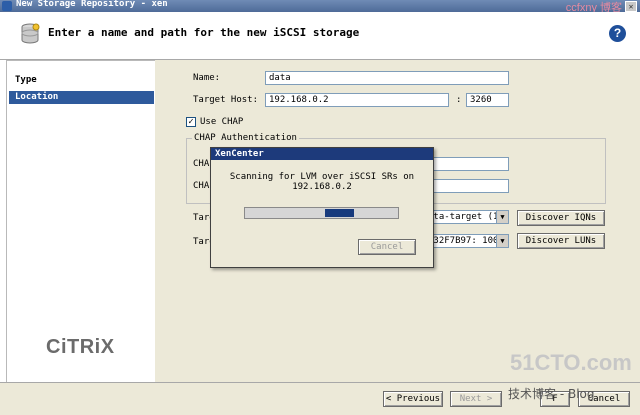  I want to click on dialog-cancel-button: Cancel, so click(387, 247).